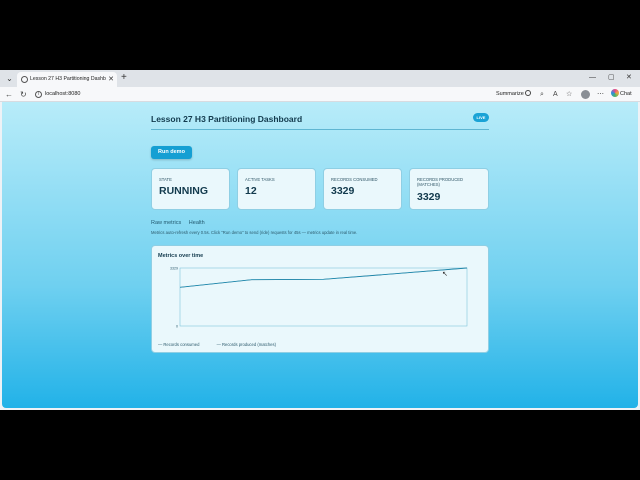  Describe the element at coordinates (23, 94) in the screenshot. I see `reload-icon: ↻` at that location.